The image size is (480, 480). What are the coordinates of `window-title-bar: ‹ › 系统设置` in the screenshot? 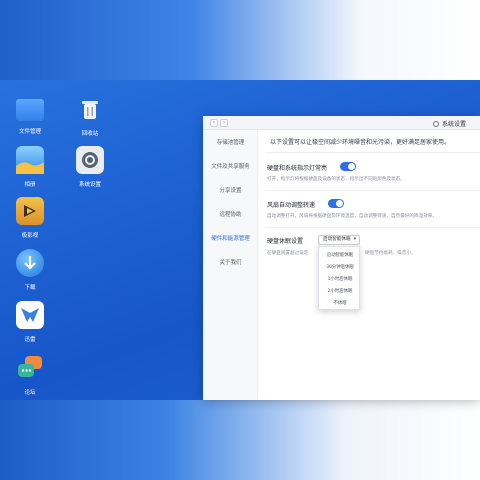 It's located at (341, 123).